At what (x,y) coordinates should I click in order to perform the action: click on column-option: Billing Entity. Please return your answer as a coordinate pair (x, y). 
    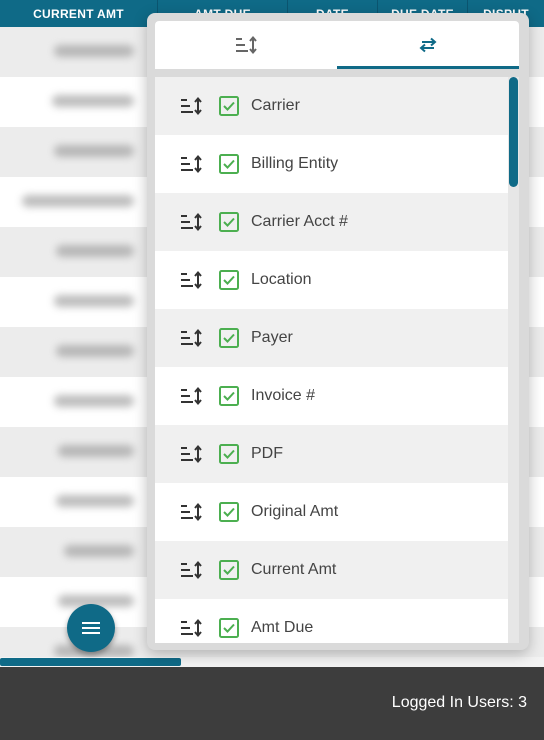
    Looking at the image, I should click on (331, 164).